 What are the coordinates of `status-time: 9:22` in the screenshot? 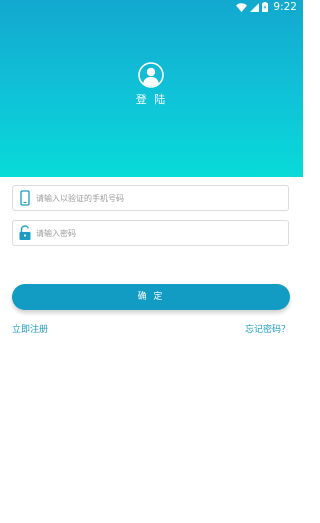 It's located at (285, 7).